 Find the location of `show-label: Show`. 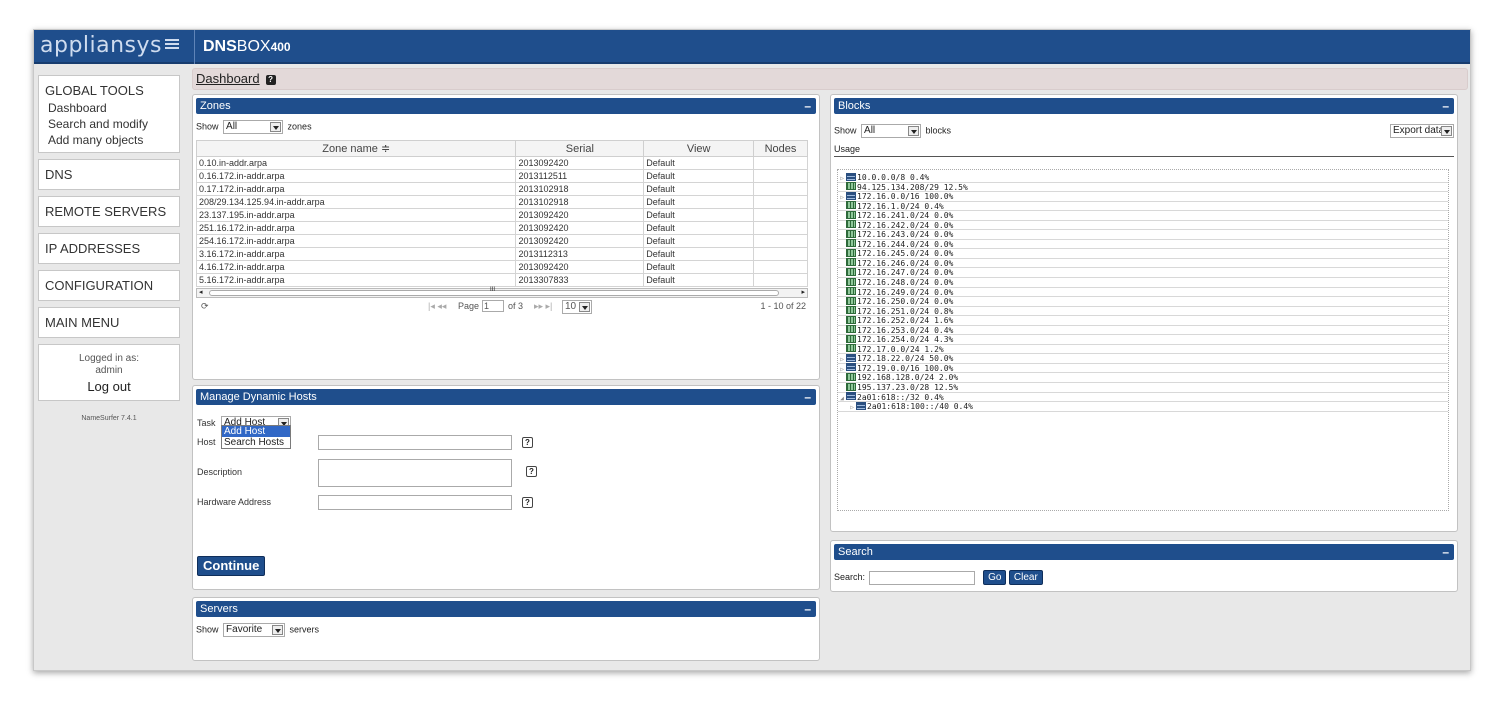

show-label: Show is located at coordinates (207, 126).